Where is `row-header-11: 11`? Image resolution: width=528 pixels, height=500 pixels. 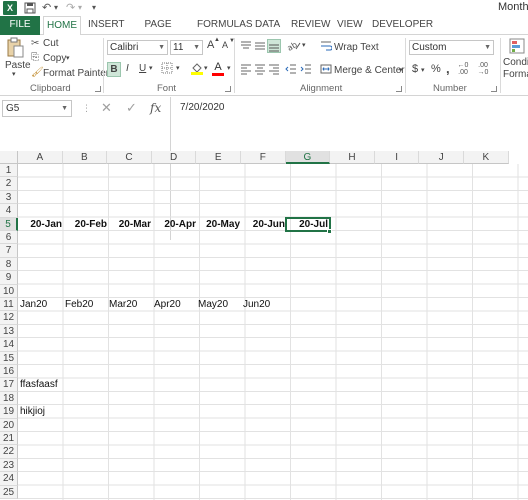 row-header-11: 11 is located at coordinates (9, 305).